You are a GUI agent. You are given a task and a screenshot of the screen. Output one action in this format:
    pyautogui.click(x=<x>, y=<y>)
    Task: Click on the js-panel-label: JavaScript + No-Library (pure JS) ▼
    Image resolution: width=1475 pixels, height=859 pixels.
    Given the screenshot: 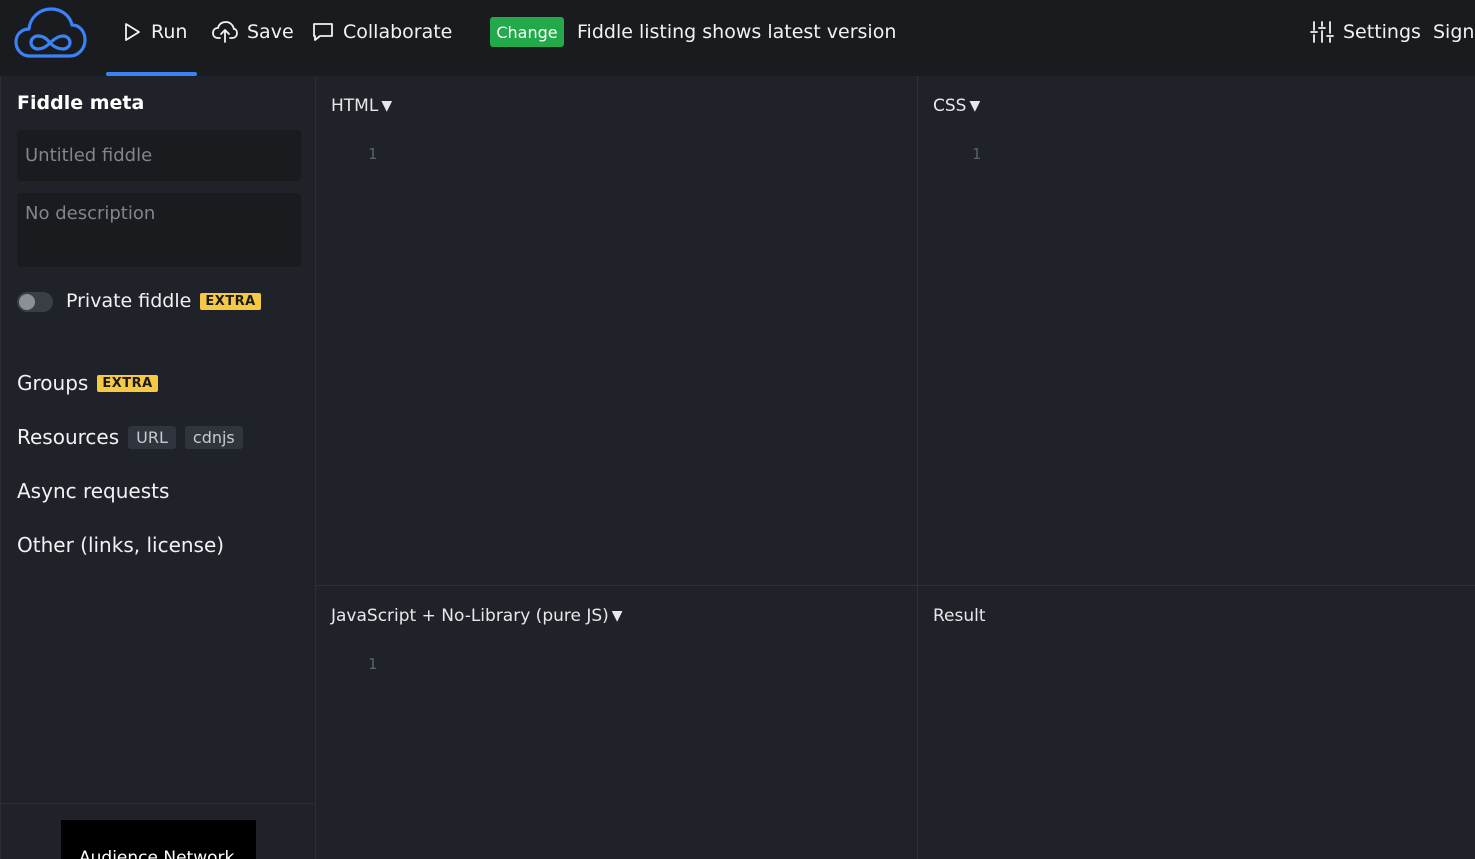 What is the action you would take?
    pyautogui.click(x=477, y=616)
    